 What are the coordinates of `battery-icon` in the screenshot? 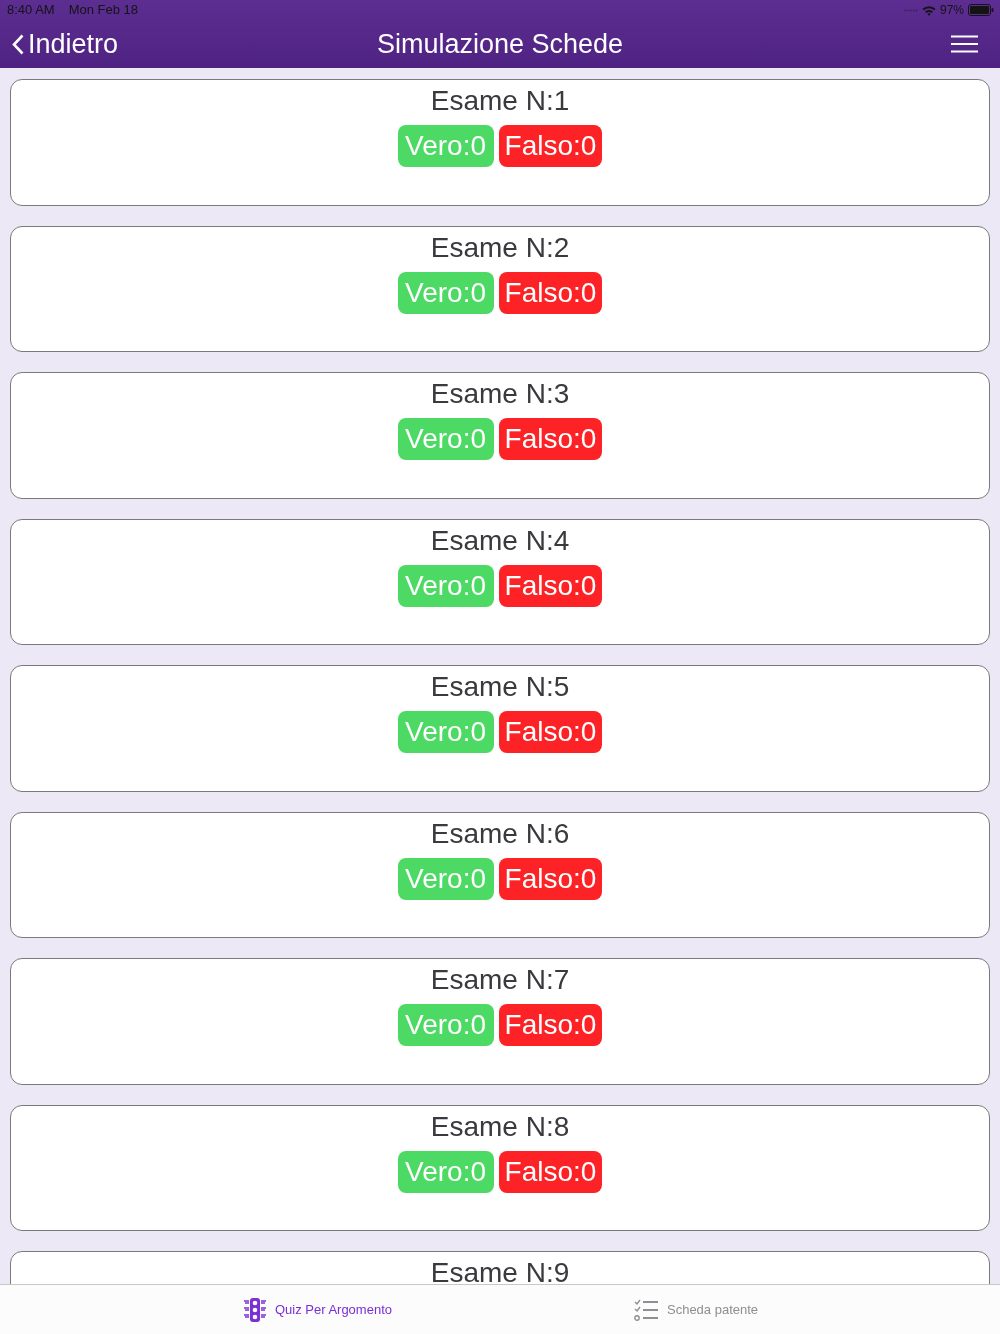 It's located at (981, 10).